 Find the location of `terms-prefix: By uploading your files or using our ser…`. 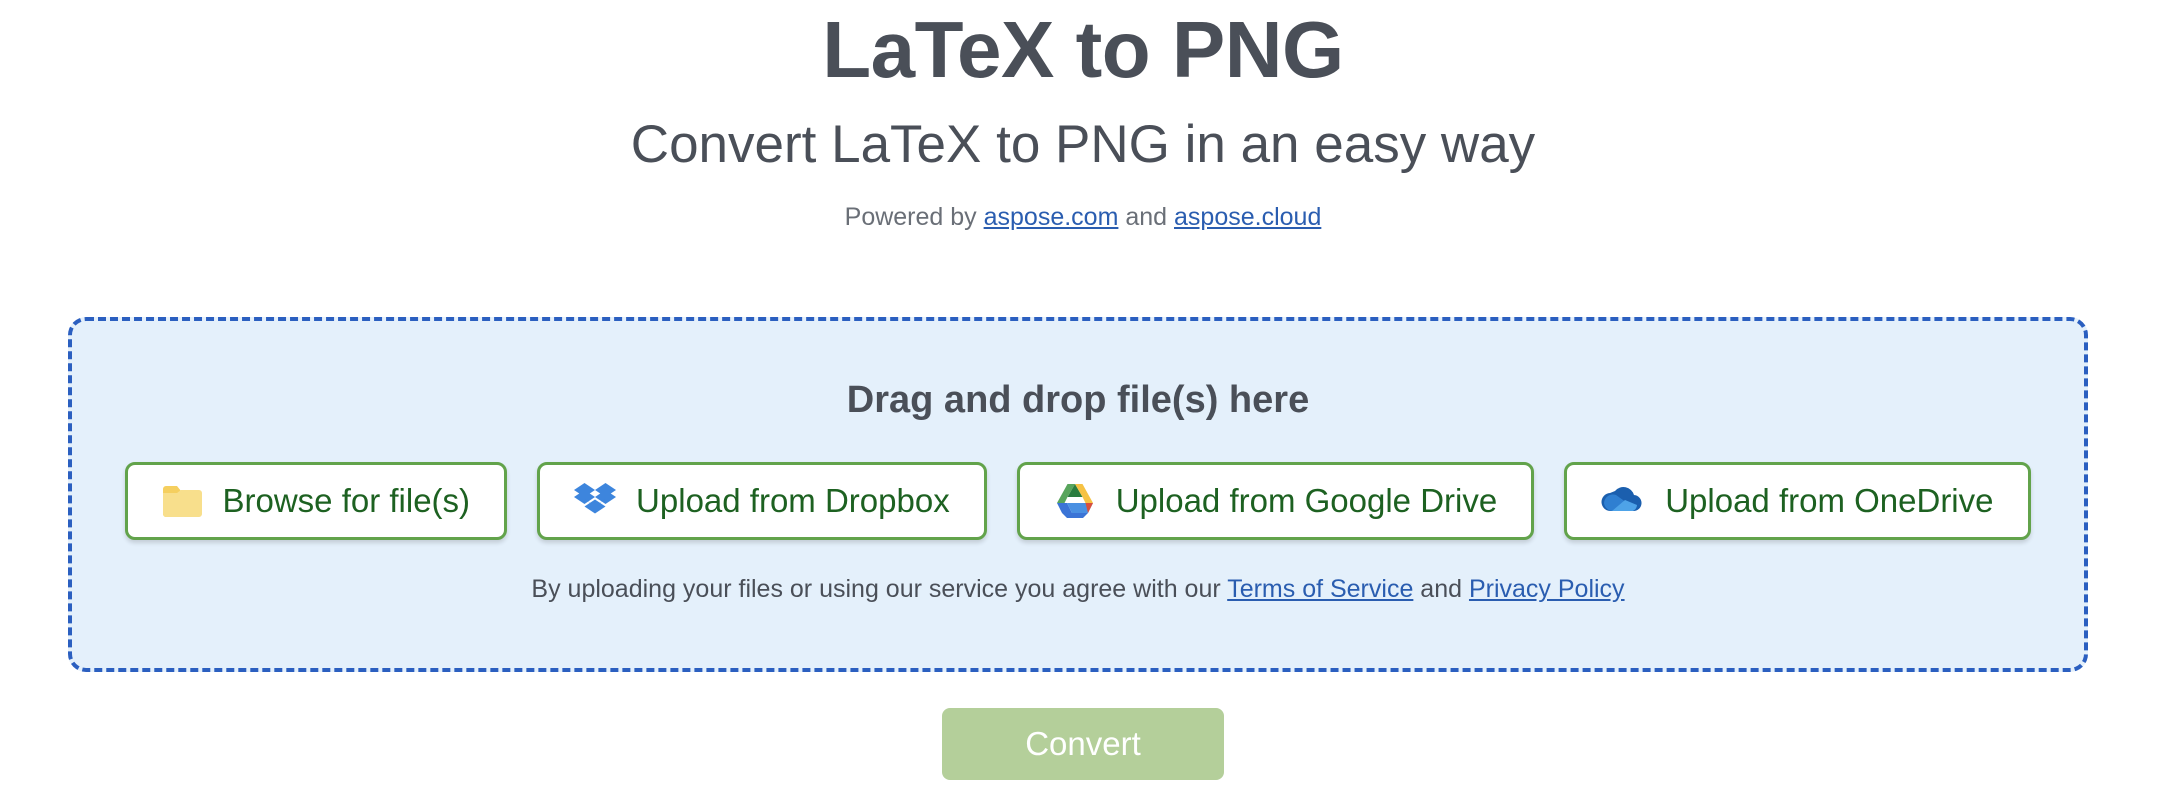

terms-prefix: By uploading your files or using our ser… is located at coordinates (879, 589).